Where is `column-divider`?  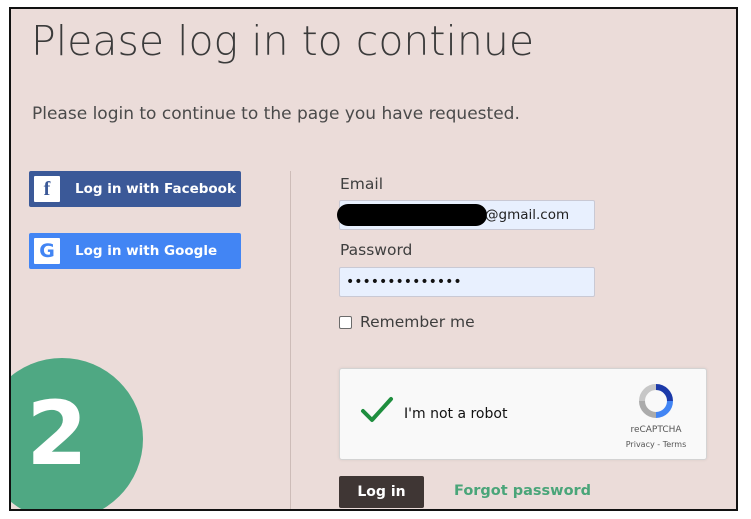
column-divider is located at coordinates (290, 340).